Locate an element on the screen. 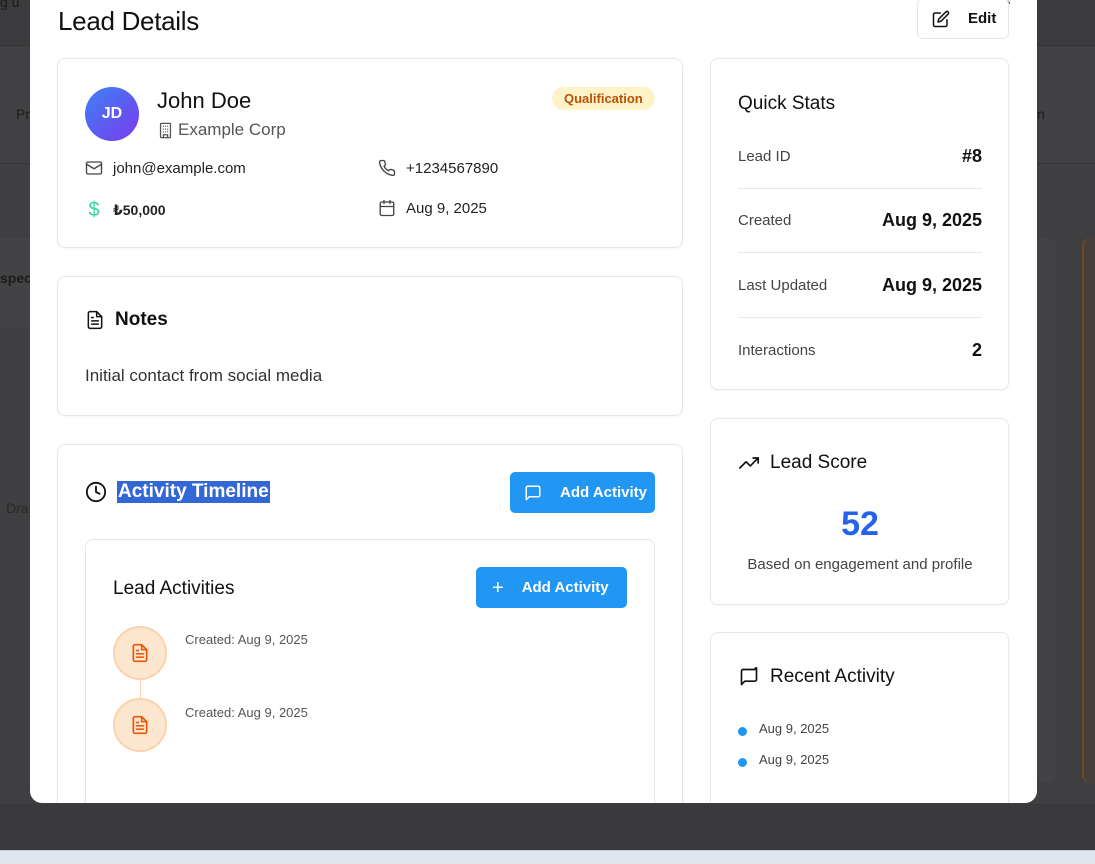 Image resolution: width=1095 pixels, height=864 pixels. lead-score-title: Lead Score is located at coordinates (819, 462).